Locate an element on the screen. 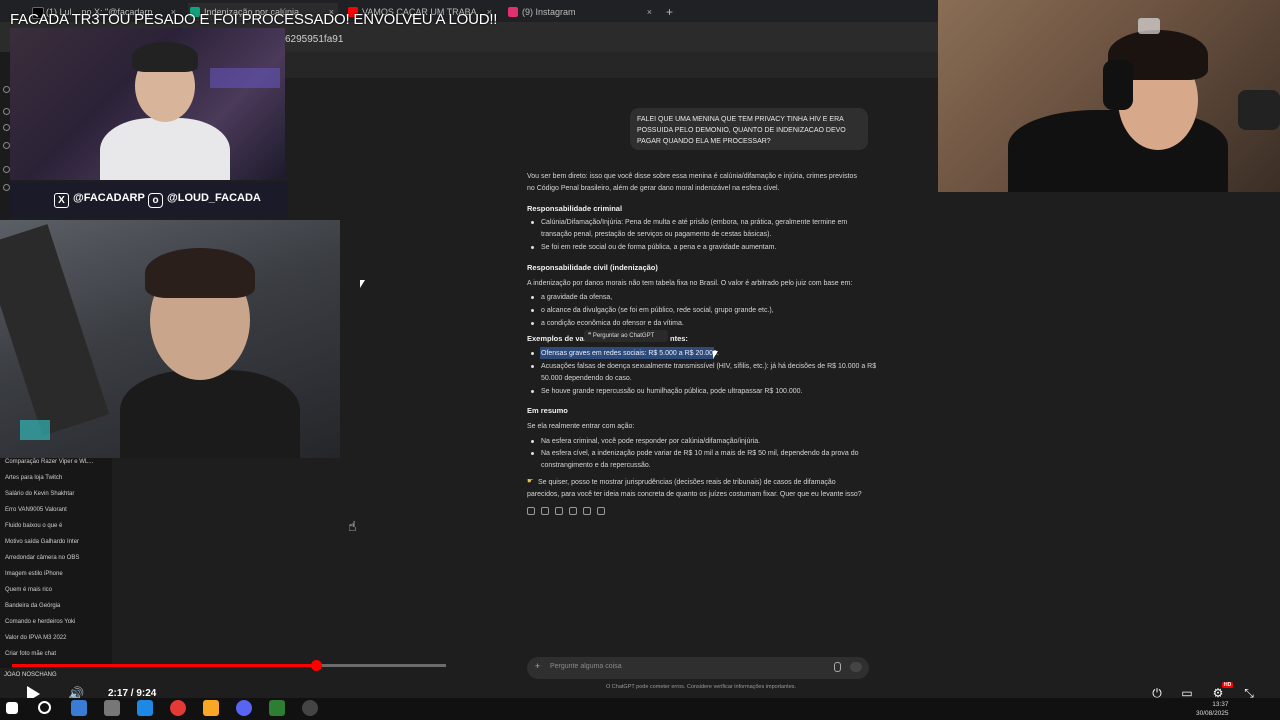 The width and height of the screenshot is (1280, 720). obs-icon is located at coordinates (310, 708).